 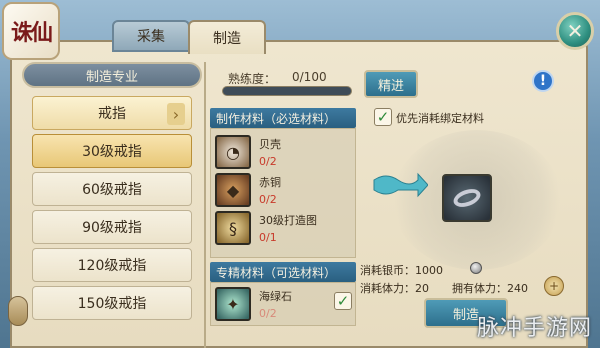 What do you see at coordinates (275, 296) in the screenshot?
I see `material-name: 海绿石` at bounding box center [275, 296].